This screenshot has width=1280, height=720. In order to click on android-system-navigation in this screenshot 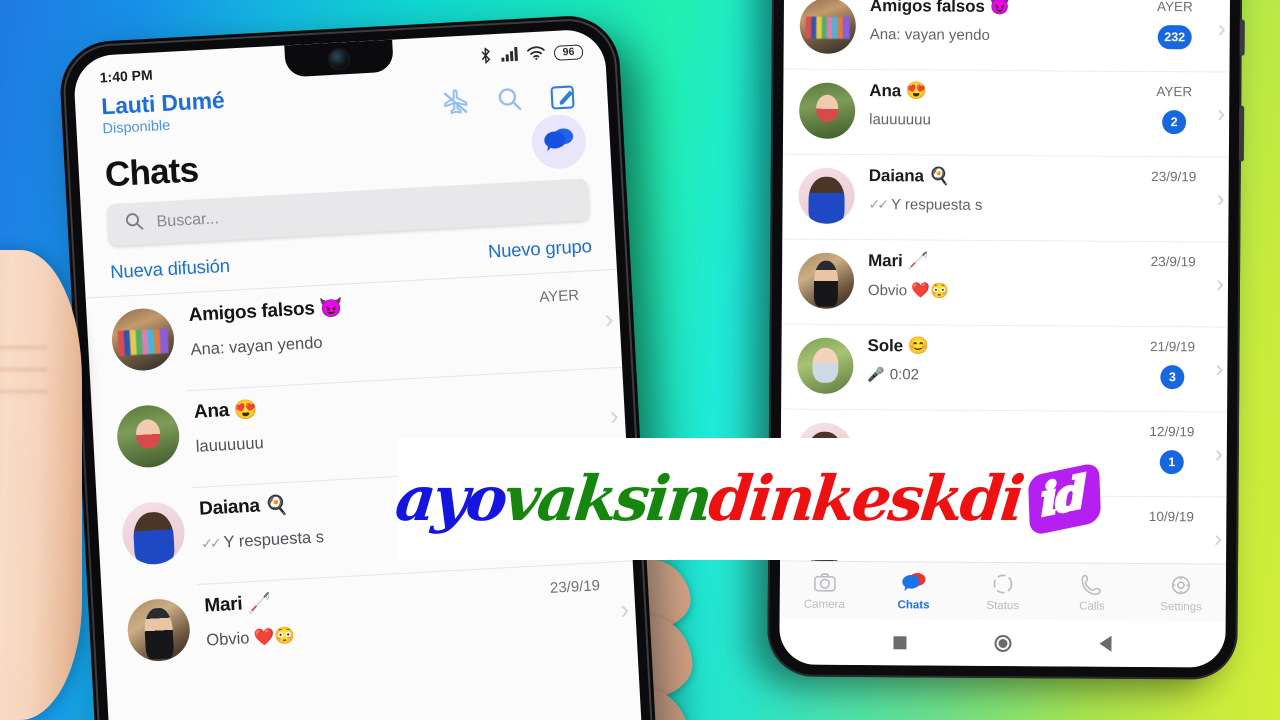, I will do `click(1002, 643)`.